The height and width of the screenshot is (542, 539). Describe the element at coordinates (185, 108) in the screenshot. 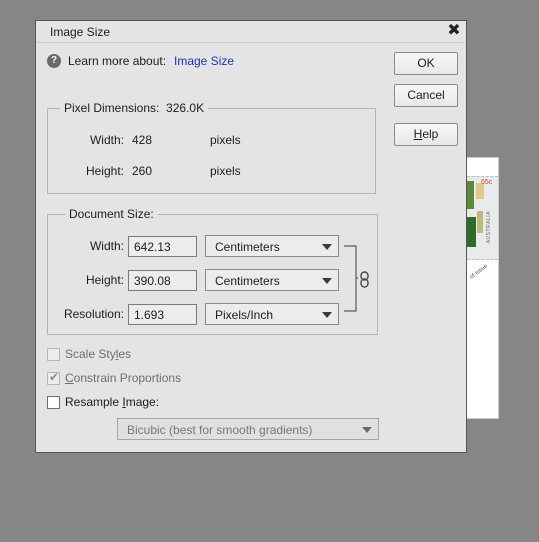

I see `pixel-dimensions-size: 326.0K` at that location.